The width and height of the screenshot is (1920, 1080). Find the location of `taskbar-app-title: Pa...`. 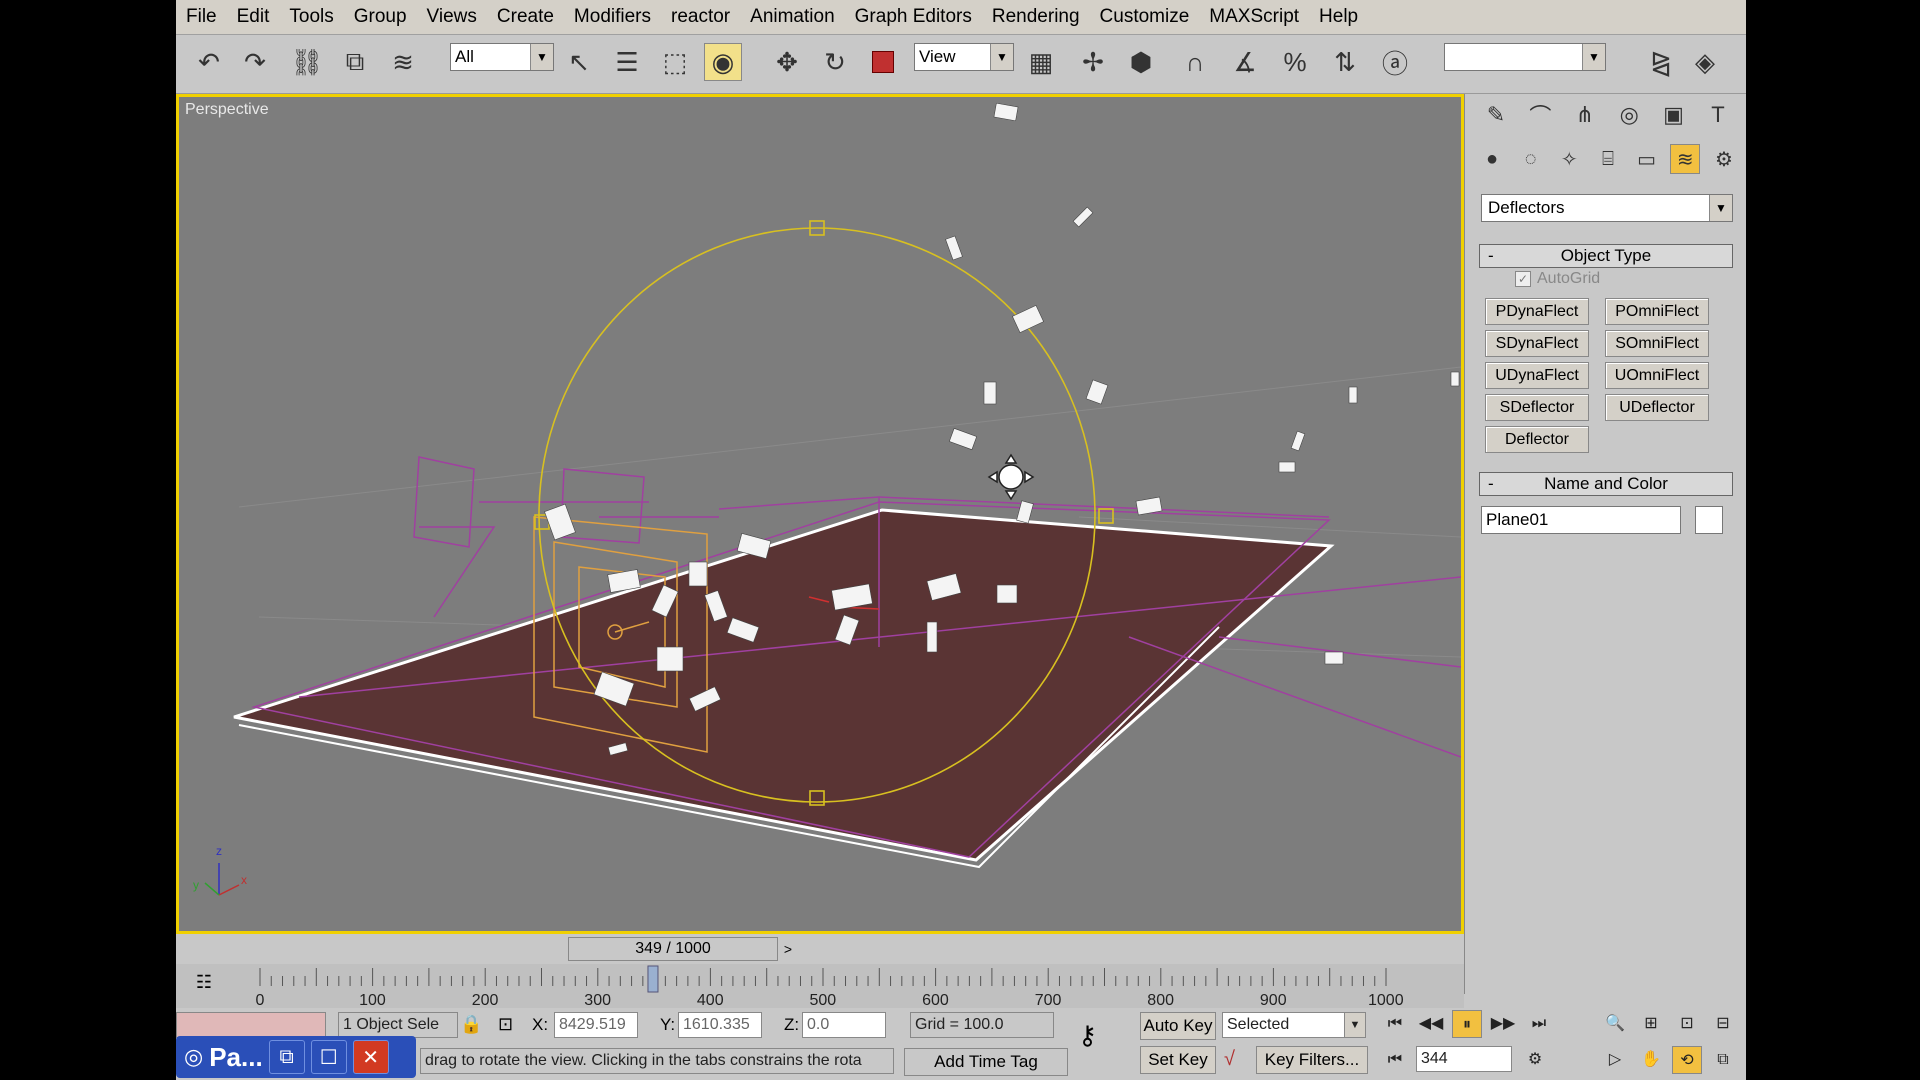

taskbar-app-title: Pa... is located at coordinates (235, 1057).